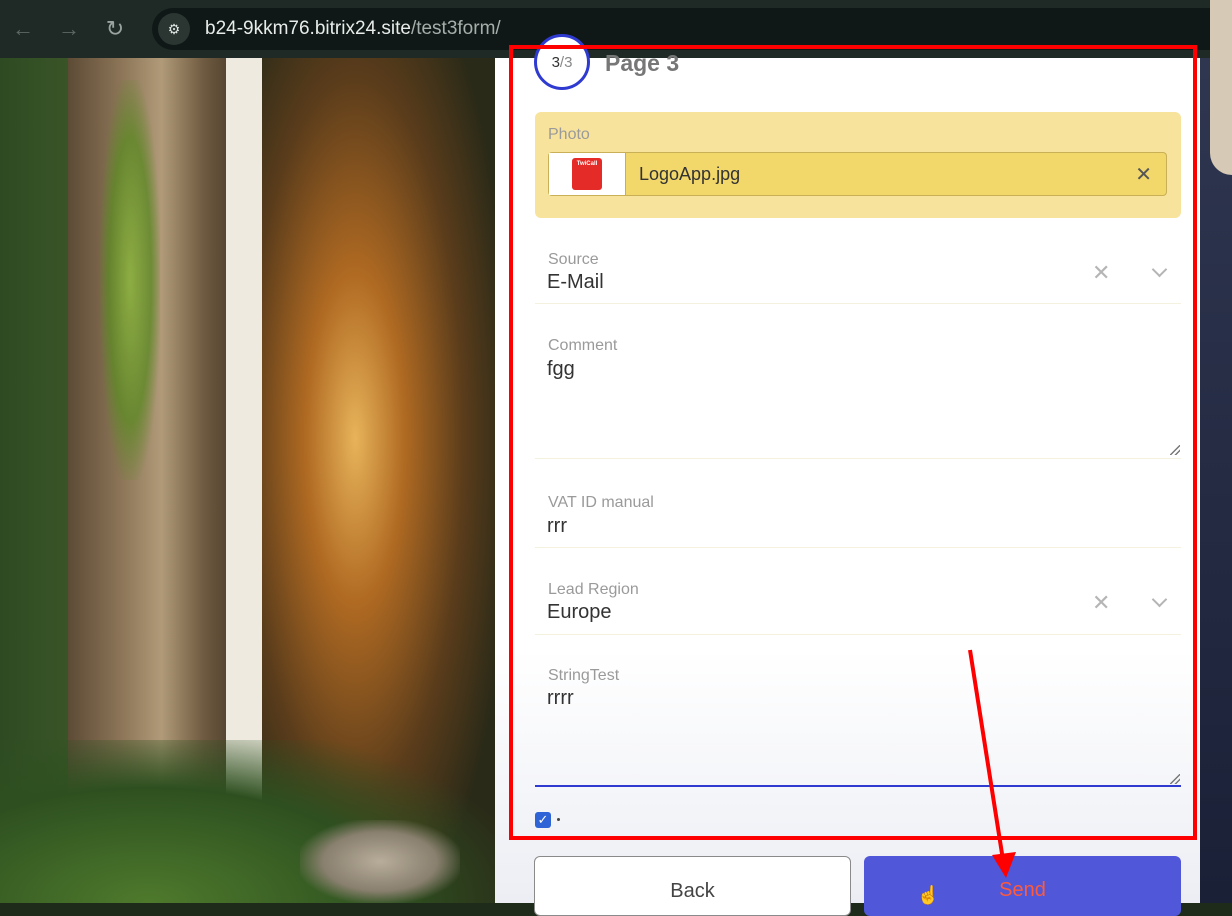  What do you see at coordinates (380, 861) in the screenshot?
I see `driftwood` at bounding box center [380, 861].